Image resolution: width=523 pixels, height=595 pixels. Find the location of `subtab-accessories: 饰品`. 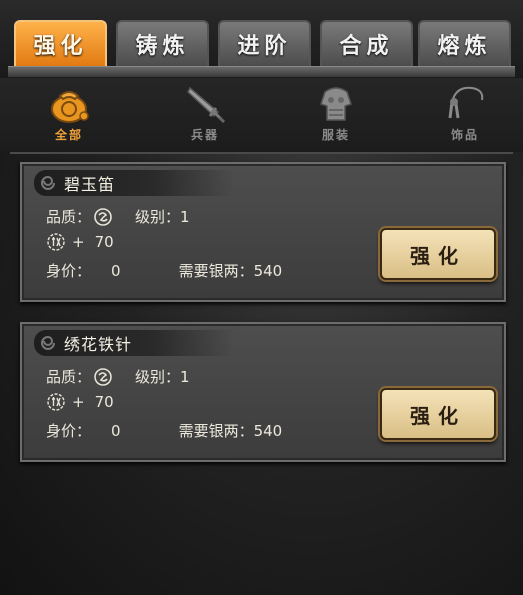

subtab-accessories: 饰品 is located at coordinates (465, 116).